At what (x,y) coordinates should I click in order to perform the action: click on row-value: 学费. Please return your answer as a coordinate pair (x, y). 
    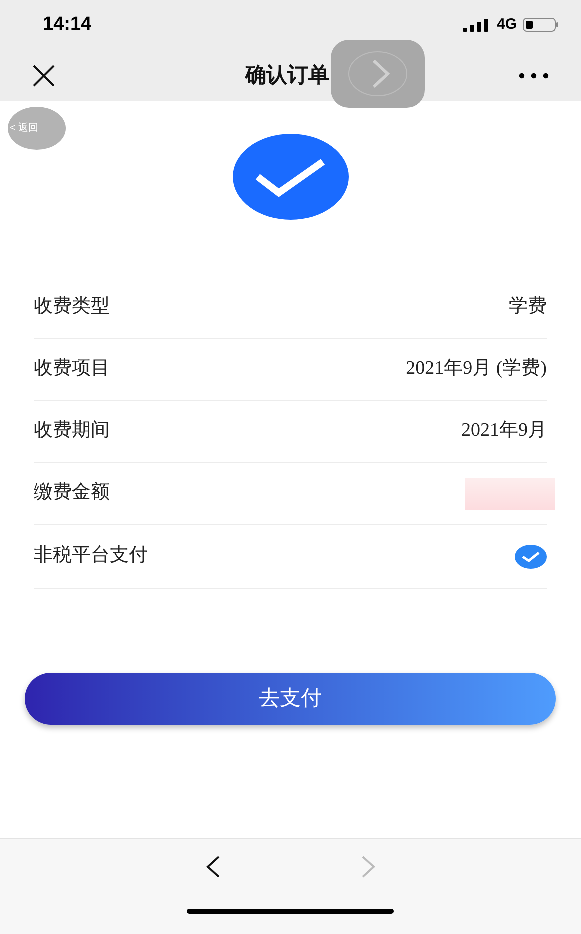
    Looking at the image, I should click on (528, 307).